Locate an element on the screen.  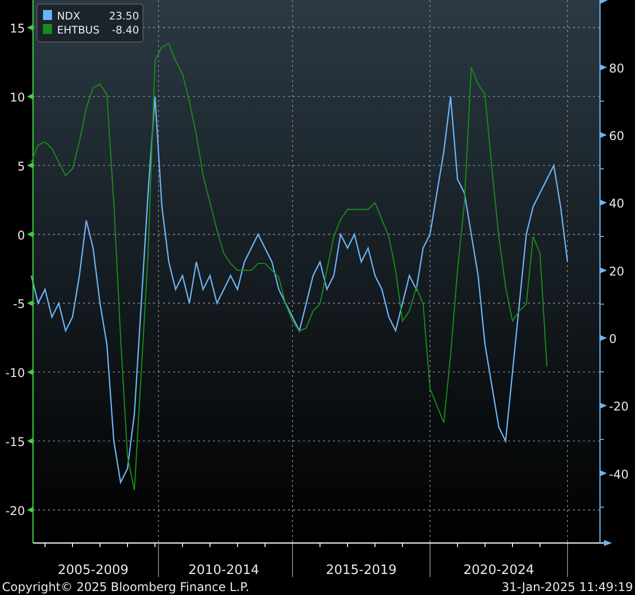
y-tick-label: 10 is located at coordinates (17, 97).